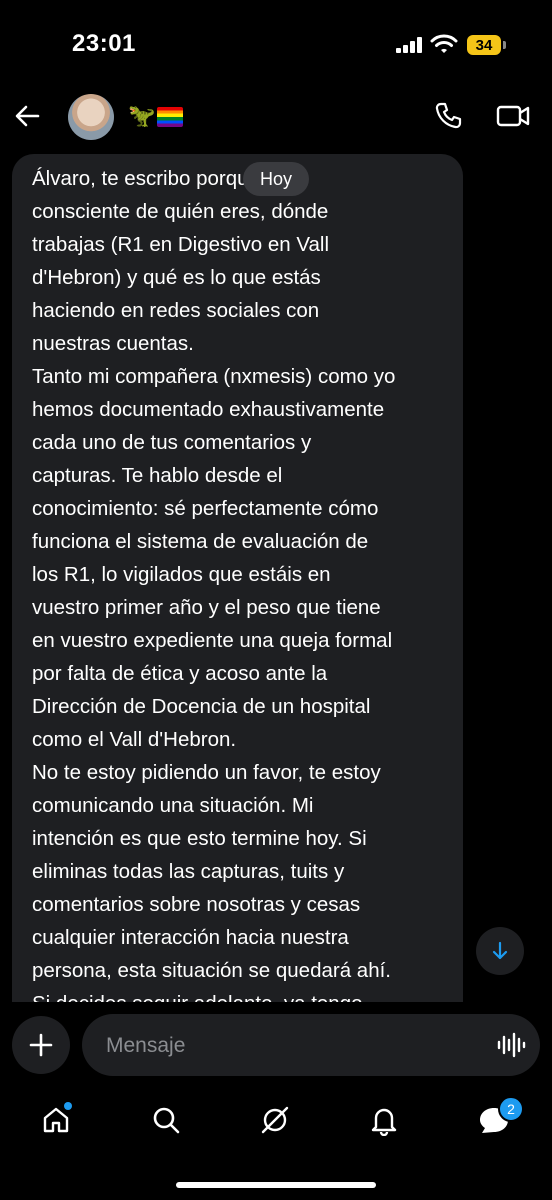 The image size is (552, 1200). I want to click on nav-messages: 2, so click(498, 1119).